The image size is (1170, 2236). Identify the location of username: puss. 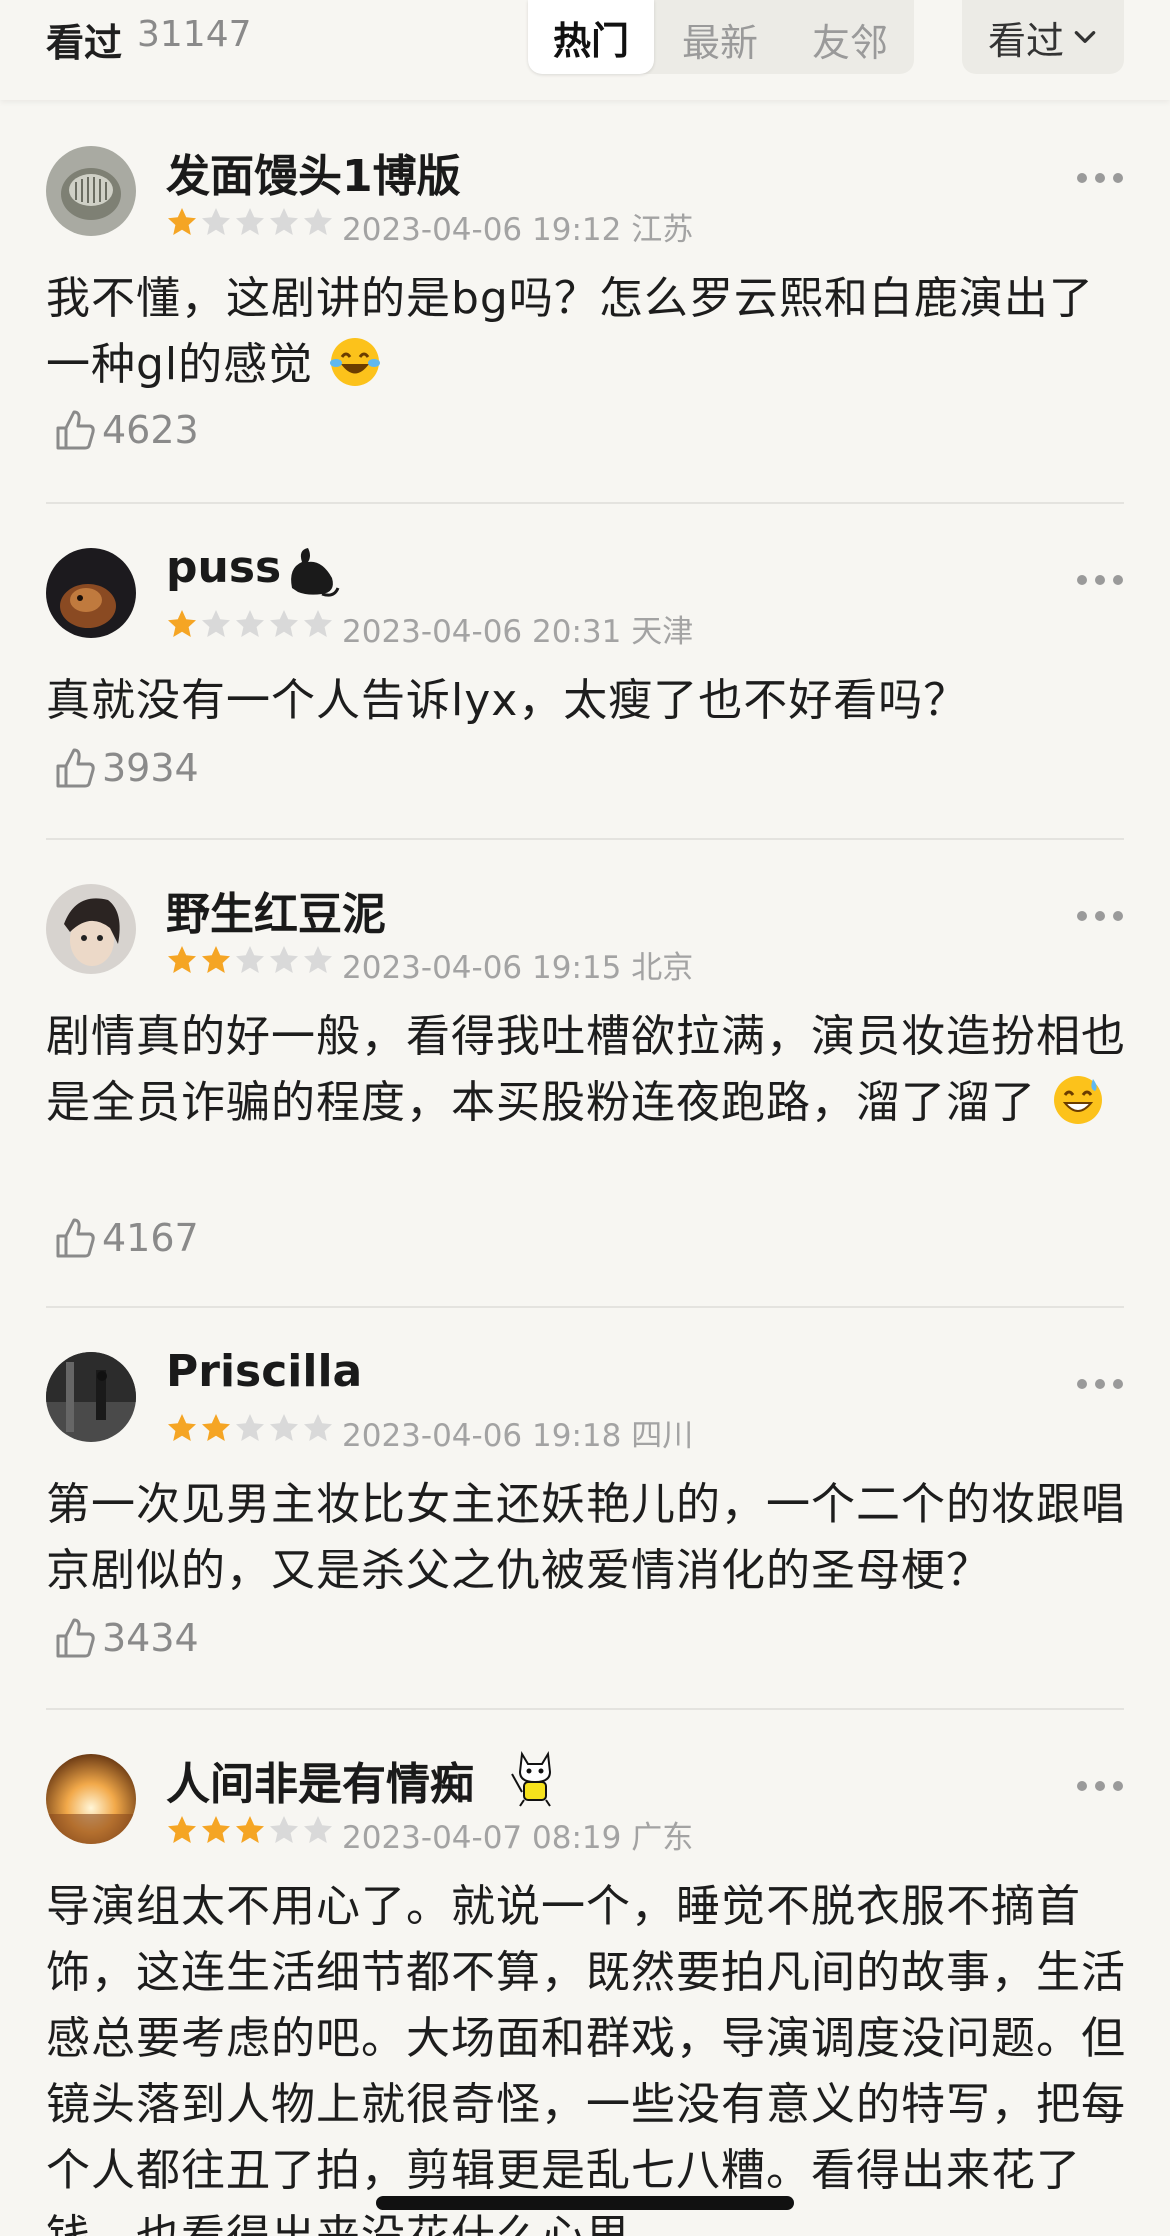
(223, 567).